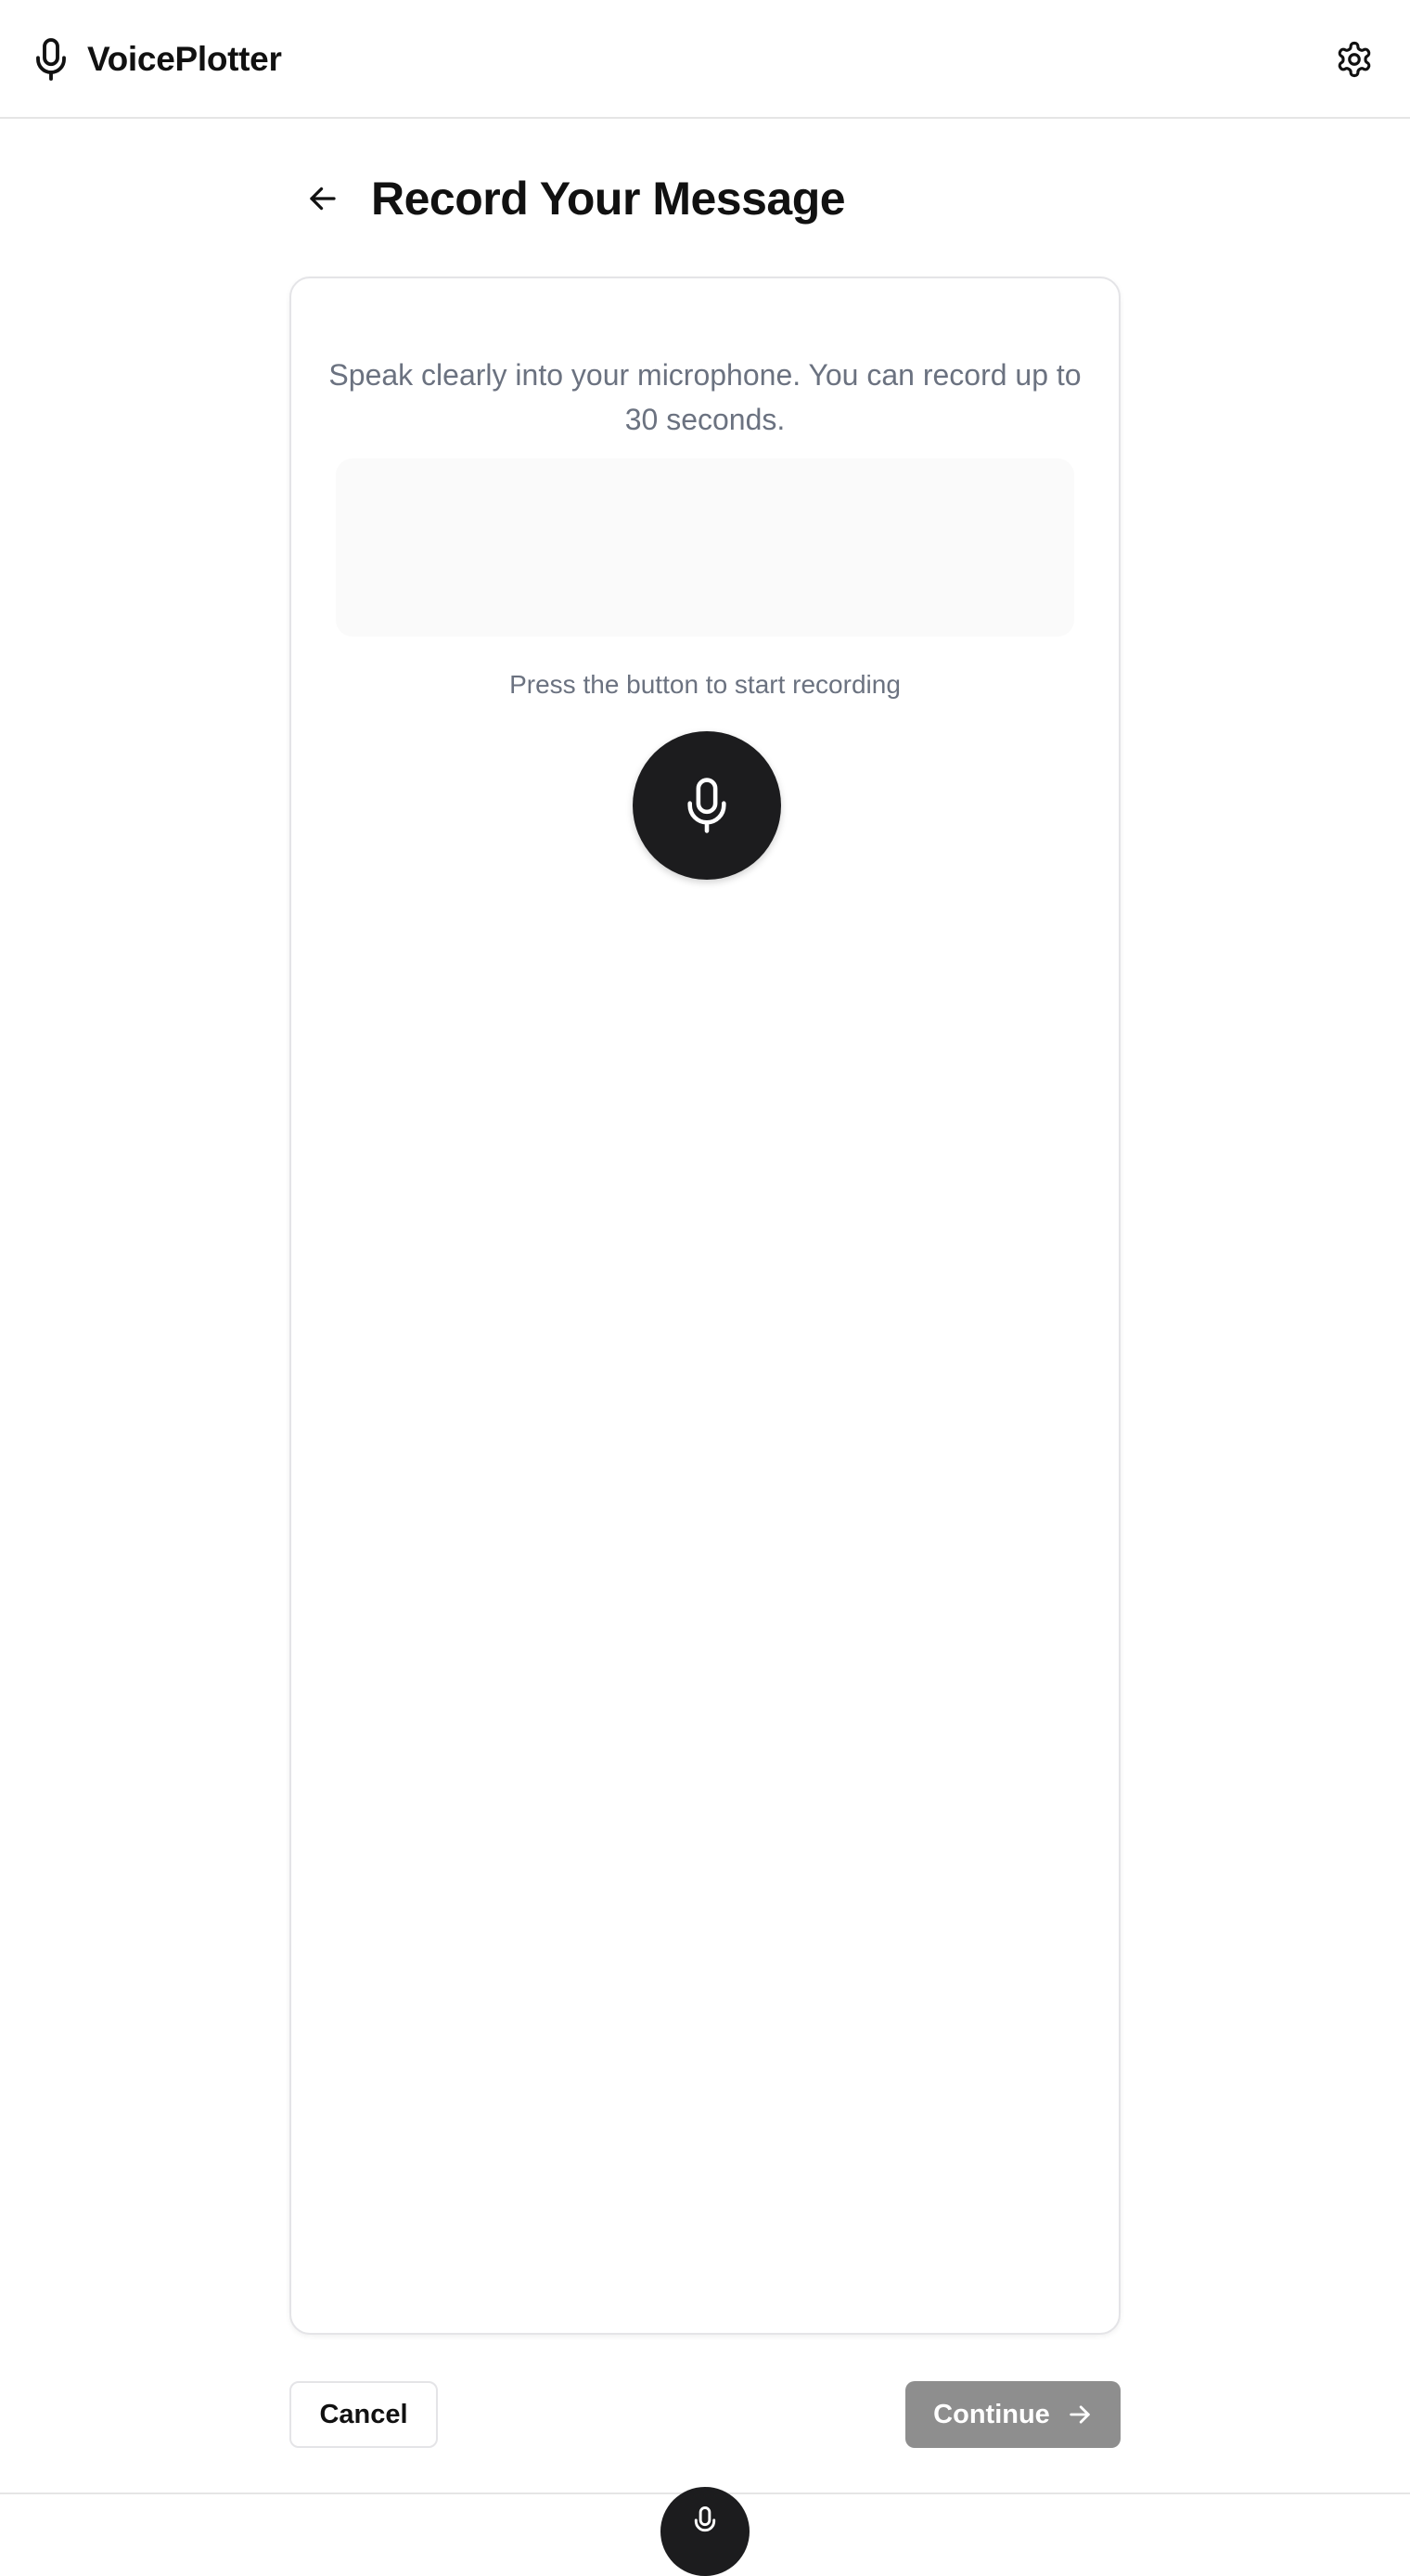 The height and width of the screenshot is (2576, 1410). Describe the element at coordinates (705, 684) in the screenshot. I see `record-hint: Press the button to start recording` at that location.